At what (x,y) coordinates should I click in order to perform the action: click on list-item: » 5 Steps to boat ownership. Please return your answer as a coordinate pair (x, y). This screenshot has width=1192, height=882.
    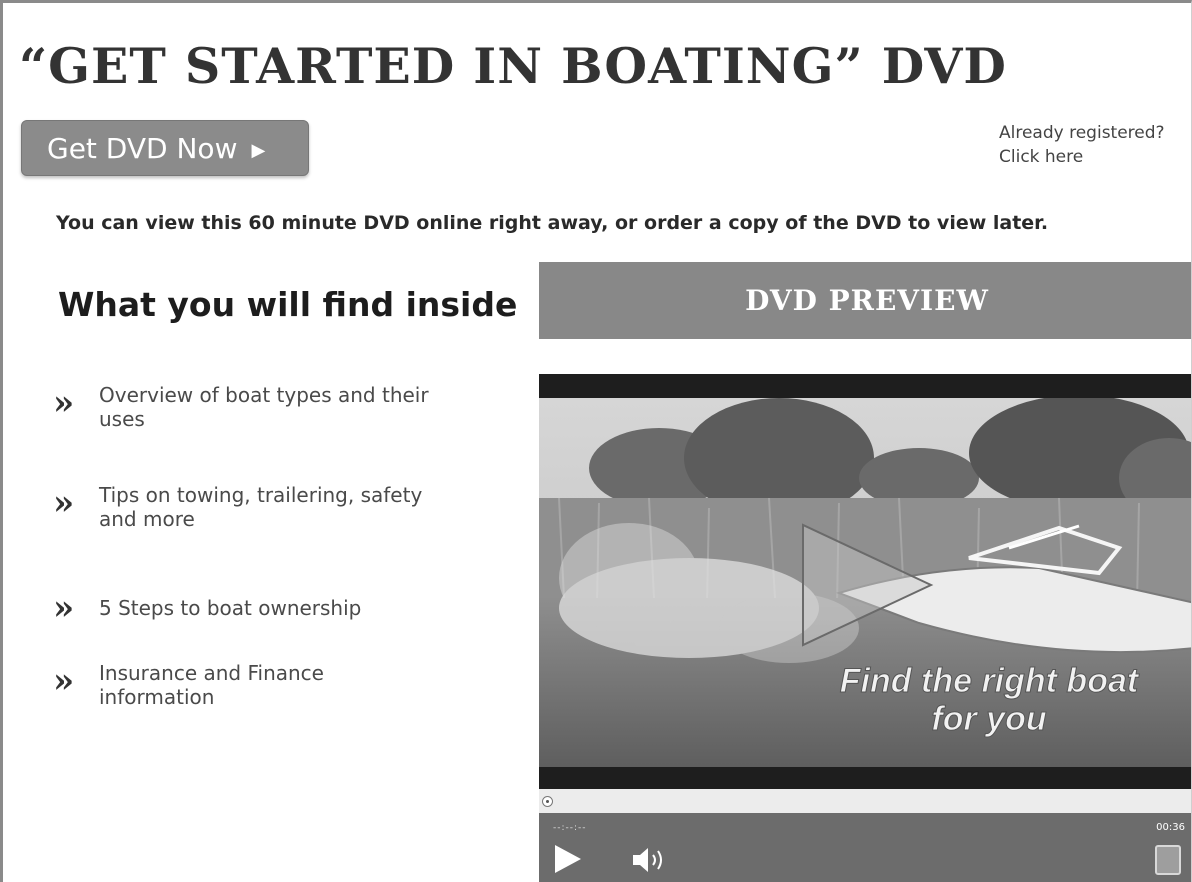
    Looking at the image, I should click on (276, 609).